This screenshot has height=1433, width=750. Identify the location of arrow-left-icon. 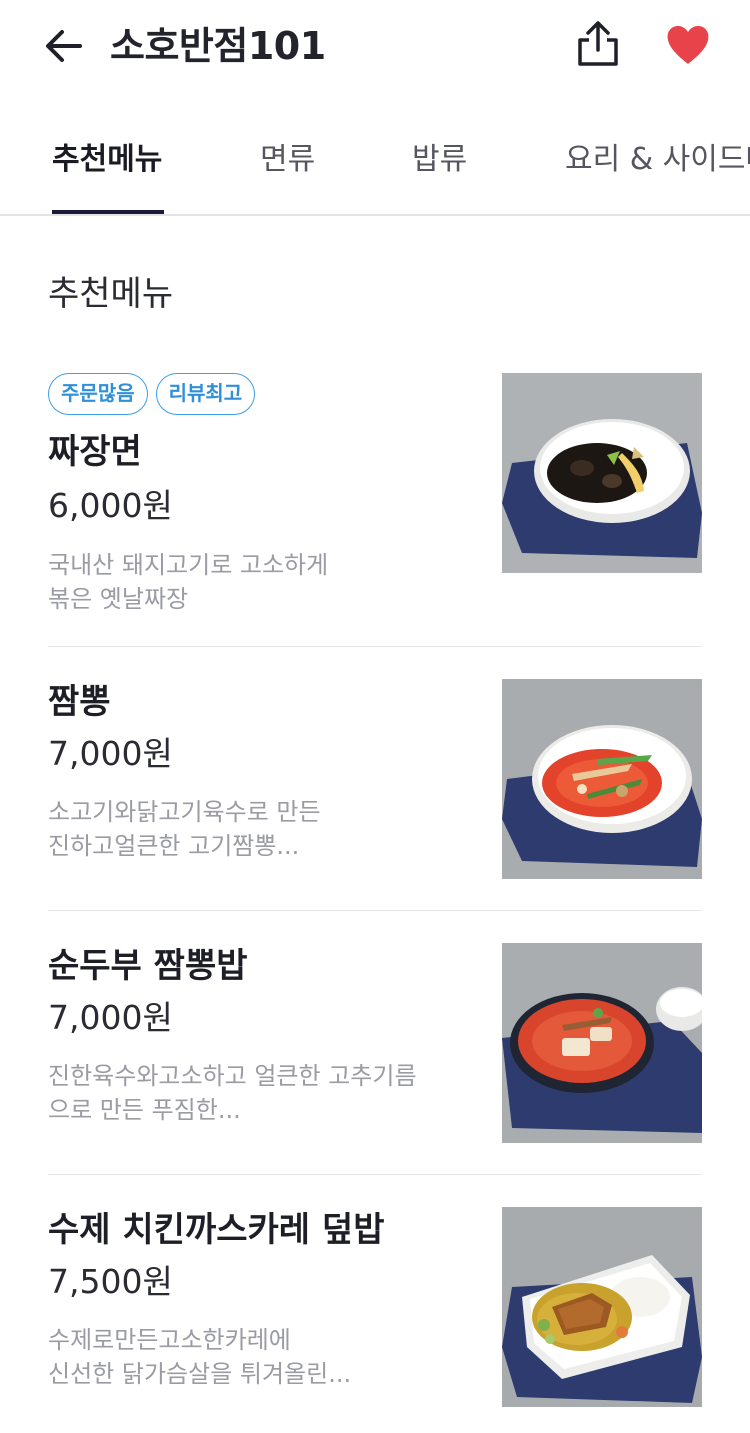
(64, 46).